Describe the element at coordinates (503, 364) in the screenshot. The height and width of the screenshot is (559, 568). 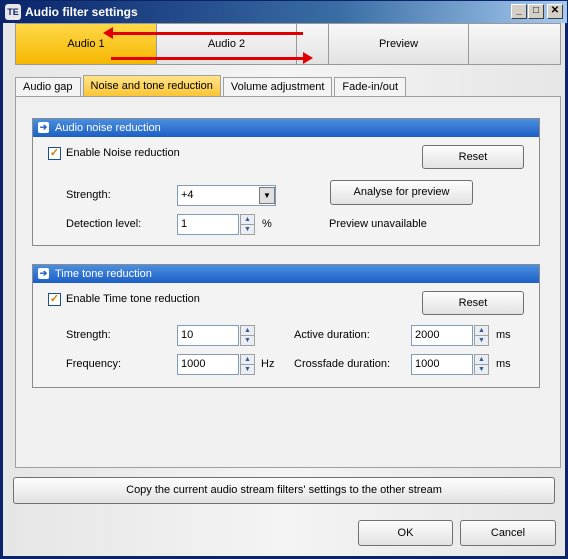
I see `crossfade-duration-unit: ms` at that location.